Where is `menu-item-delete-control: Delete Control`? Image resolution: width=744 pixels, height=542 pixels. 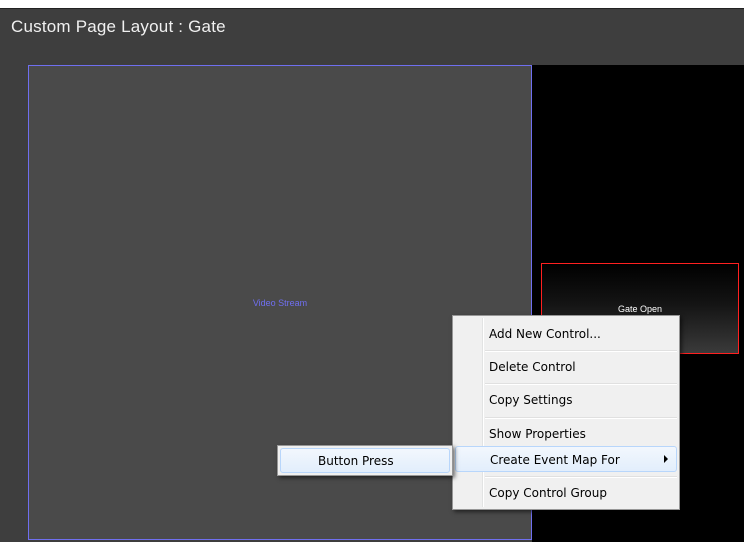
menu-item-delete-control: Delete Control is located at coordinates (566, 367).